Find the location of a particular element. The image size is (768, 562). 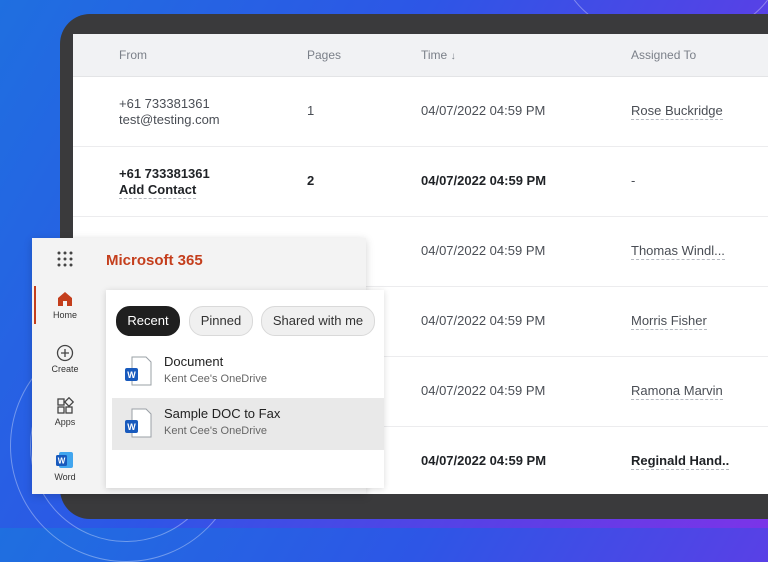

rail-item-create: Create is located at coordinates (65, 359).